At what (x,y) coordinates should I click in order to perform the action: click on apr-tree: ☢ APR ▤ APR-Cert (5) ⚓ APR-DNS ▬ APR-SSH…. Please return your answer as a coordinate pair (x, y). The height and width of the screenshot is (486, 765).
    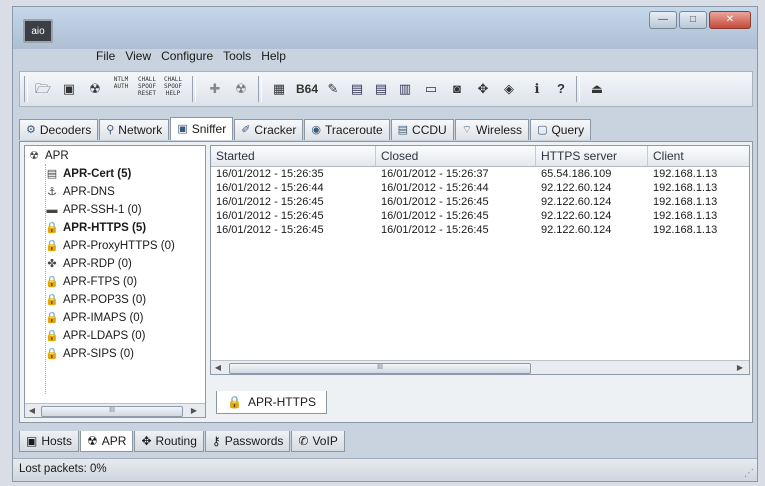
    Looking at the image, I should click on (115, 281).